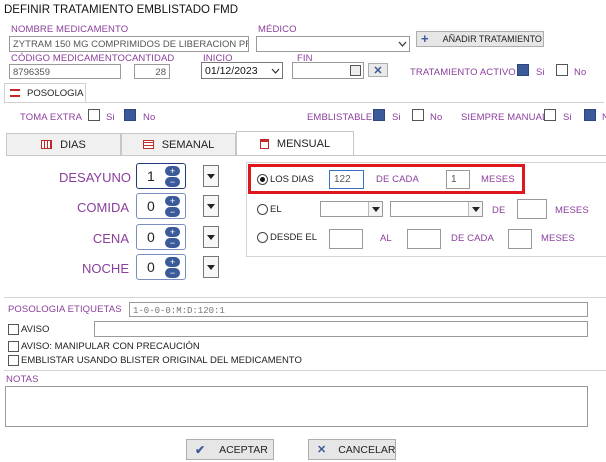 Image resolution: width=606 pixels, height=462 pixels. Describe the element at coordinates (161, 237) in the screenshot. I see `cena-spinbox: 0 + −` at that location.